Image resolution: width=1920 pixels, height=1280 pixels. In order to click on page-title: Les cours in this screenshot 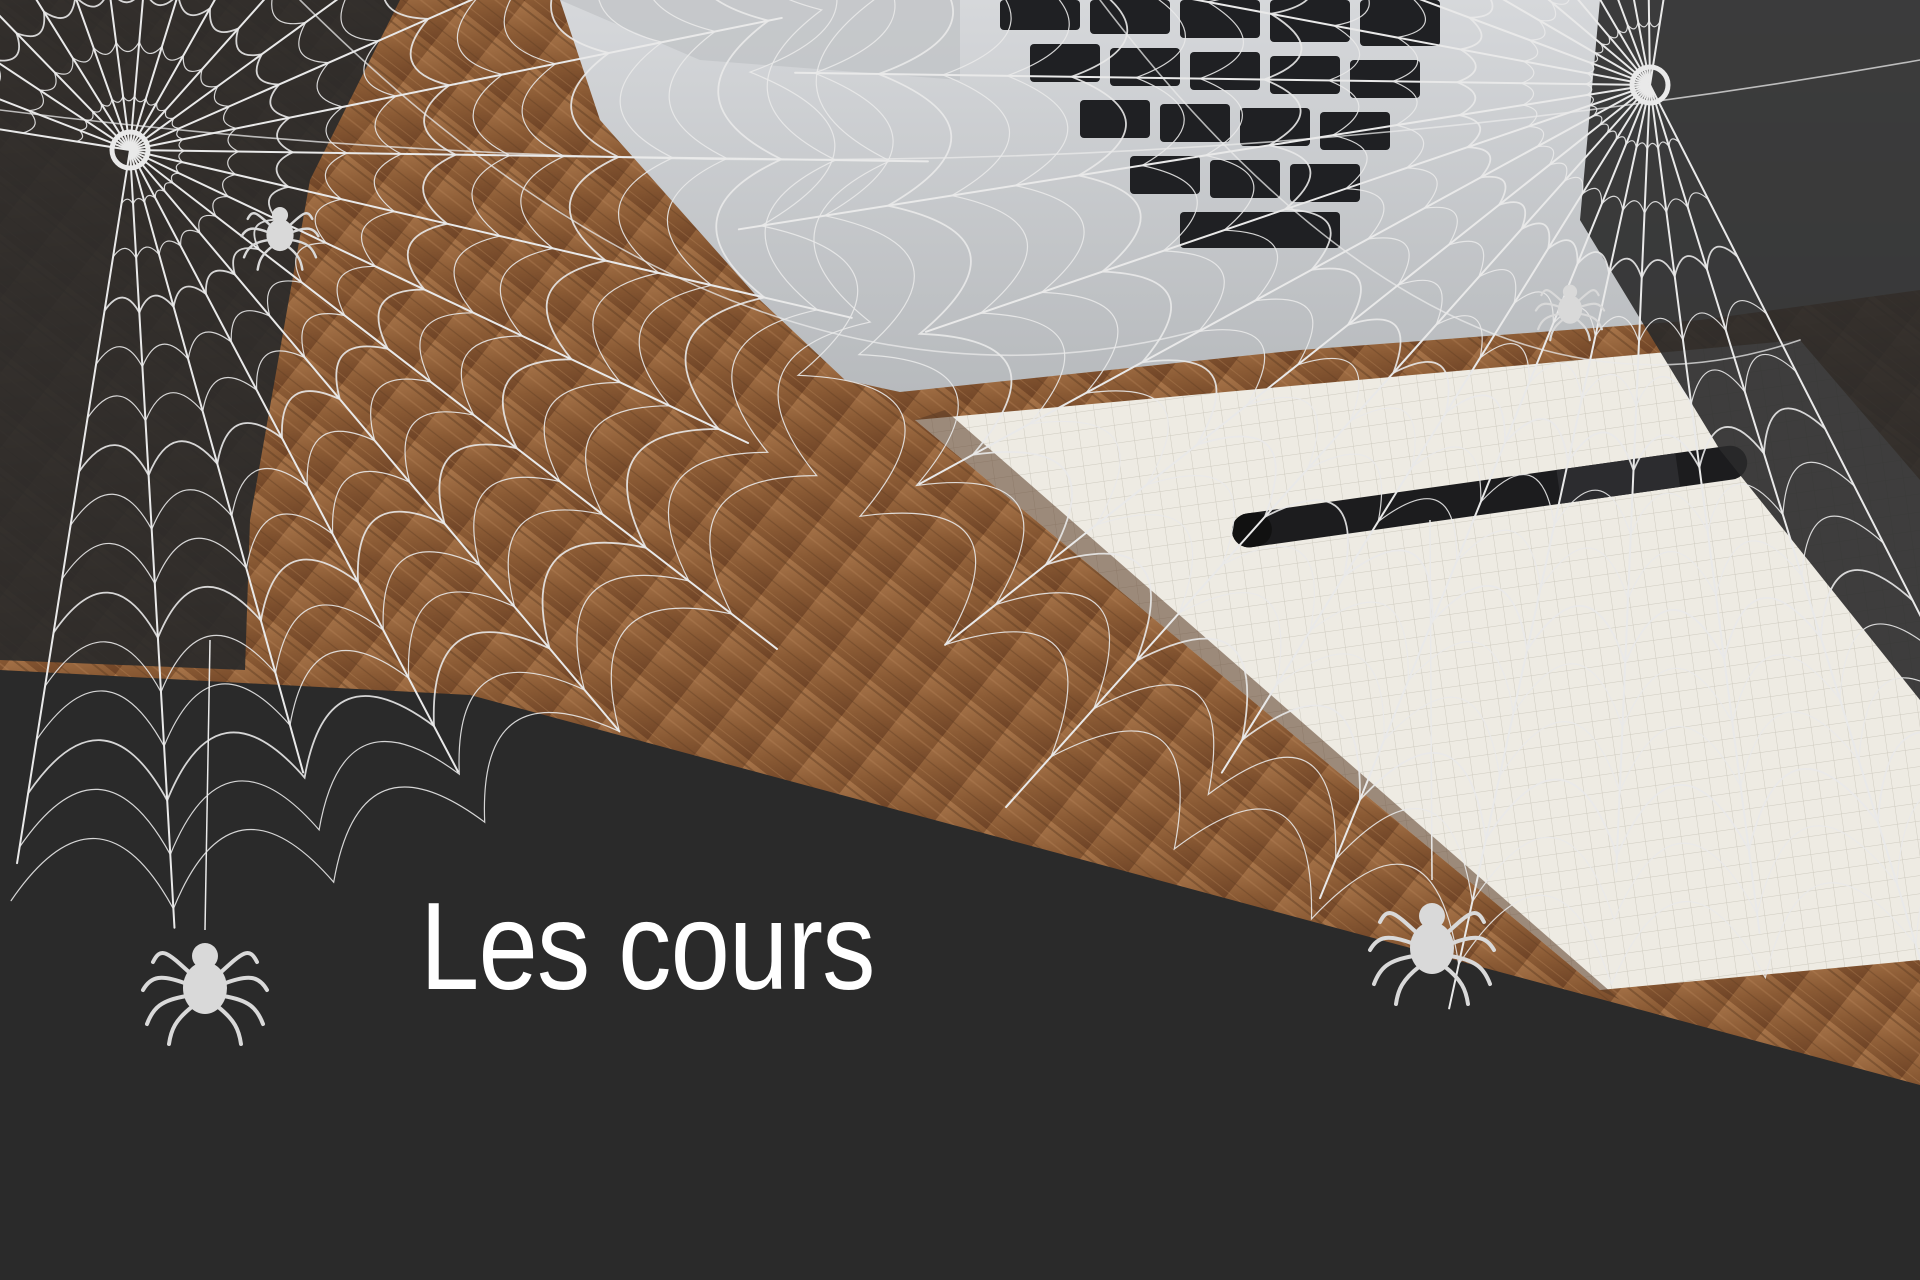, I will do `click(647, 947)`.